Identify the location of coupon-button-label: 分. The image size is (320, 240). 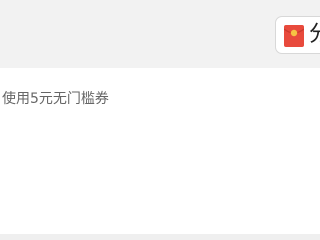
(314, 35).